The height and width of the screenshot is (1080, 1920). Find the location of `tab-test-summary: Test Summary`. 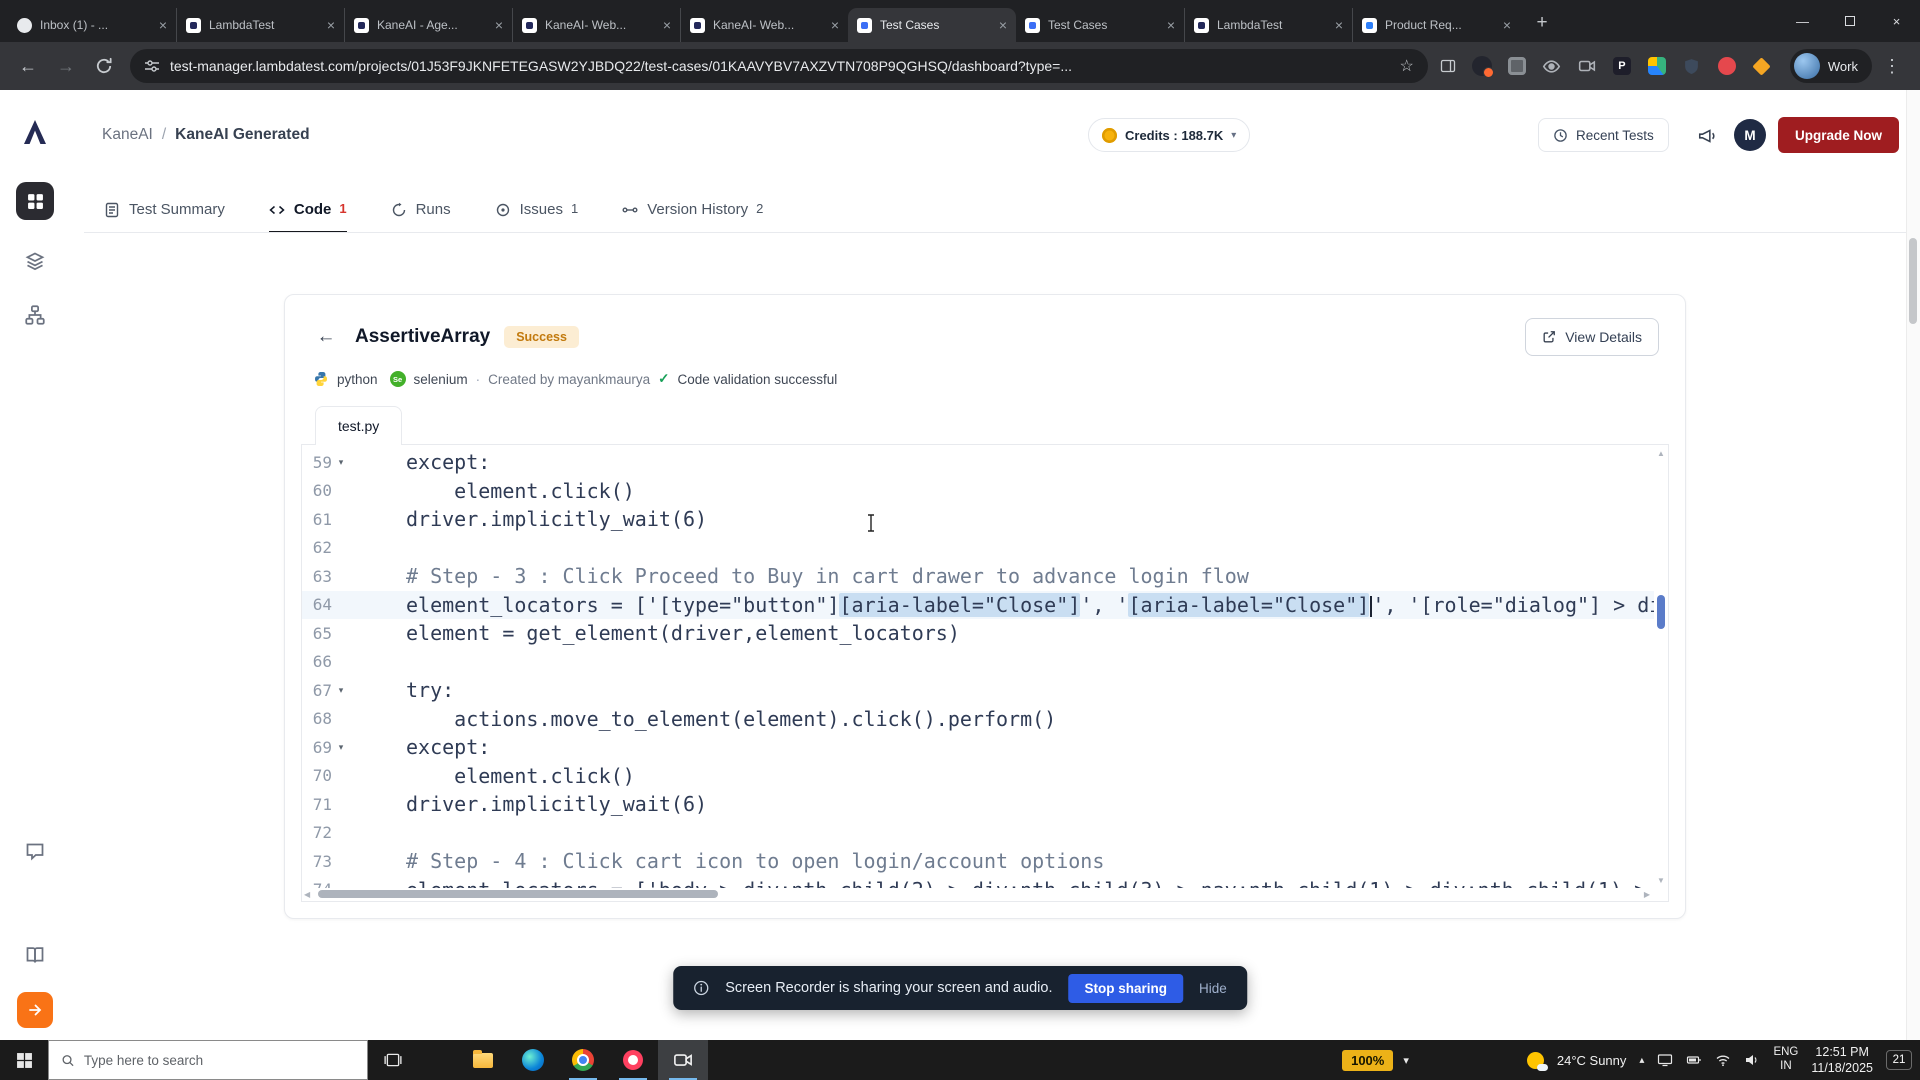

tab-test-summary: Test Summary is located at coordinates (164, 209).